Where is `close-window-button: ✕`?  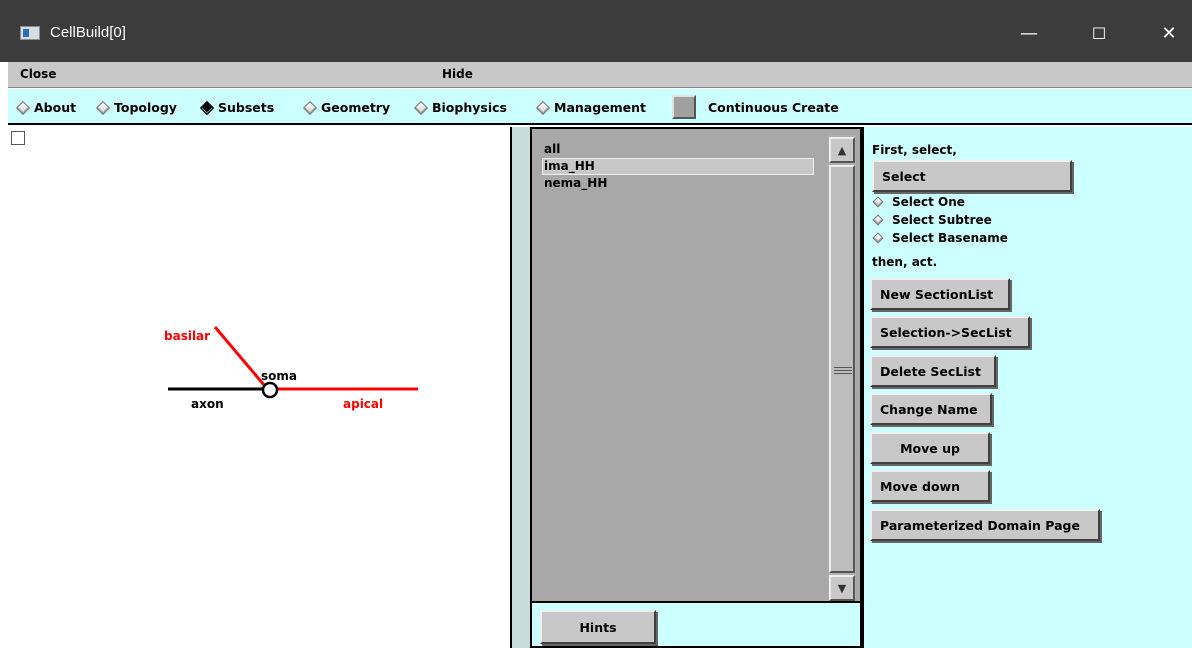
close-window-button: ✕ is located at coordinates (1169, 33).